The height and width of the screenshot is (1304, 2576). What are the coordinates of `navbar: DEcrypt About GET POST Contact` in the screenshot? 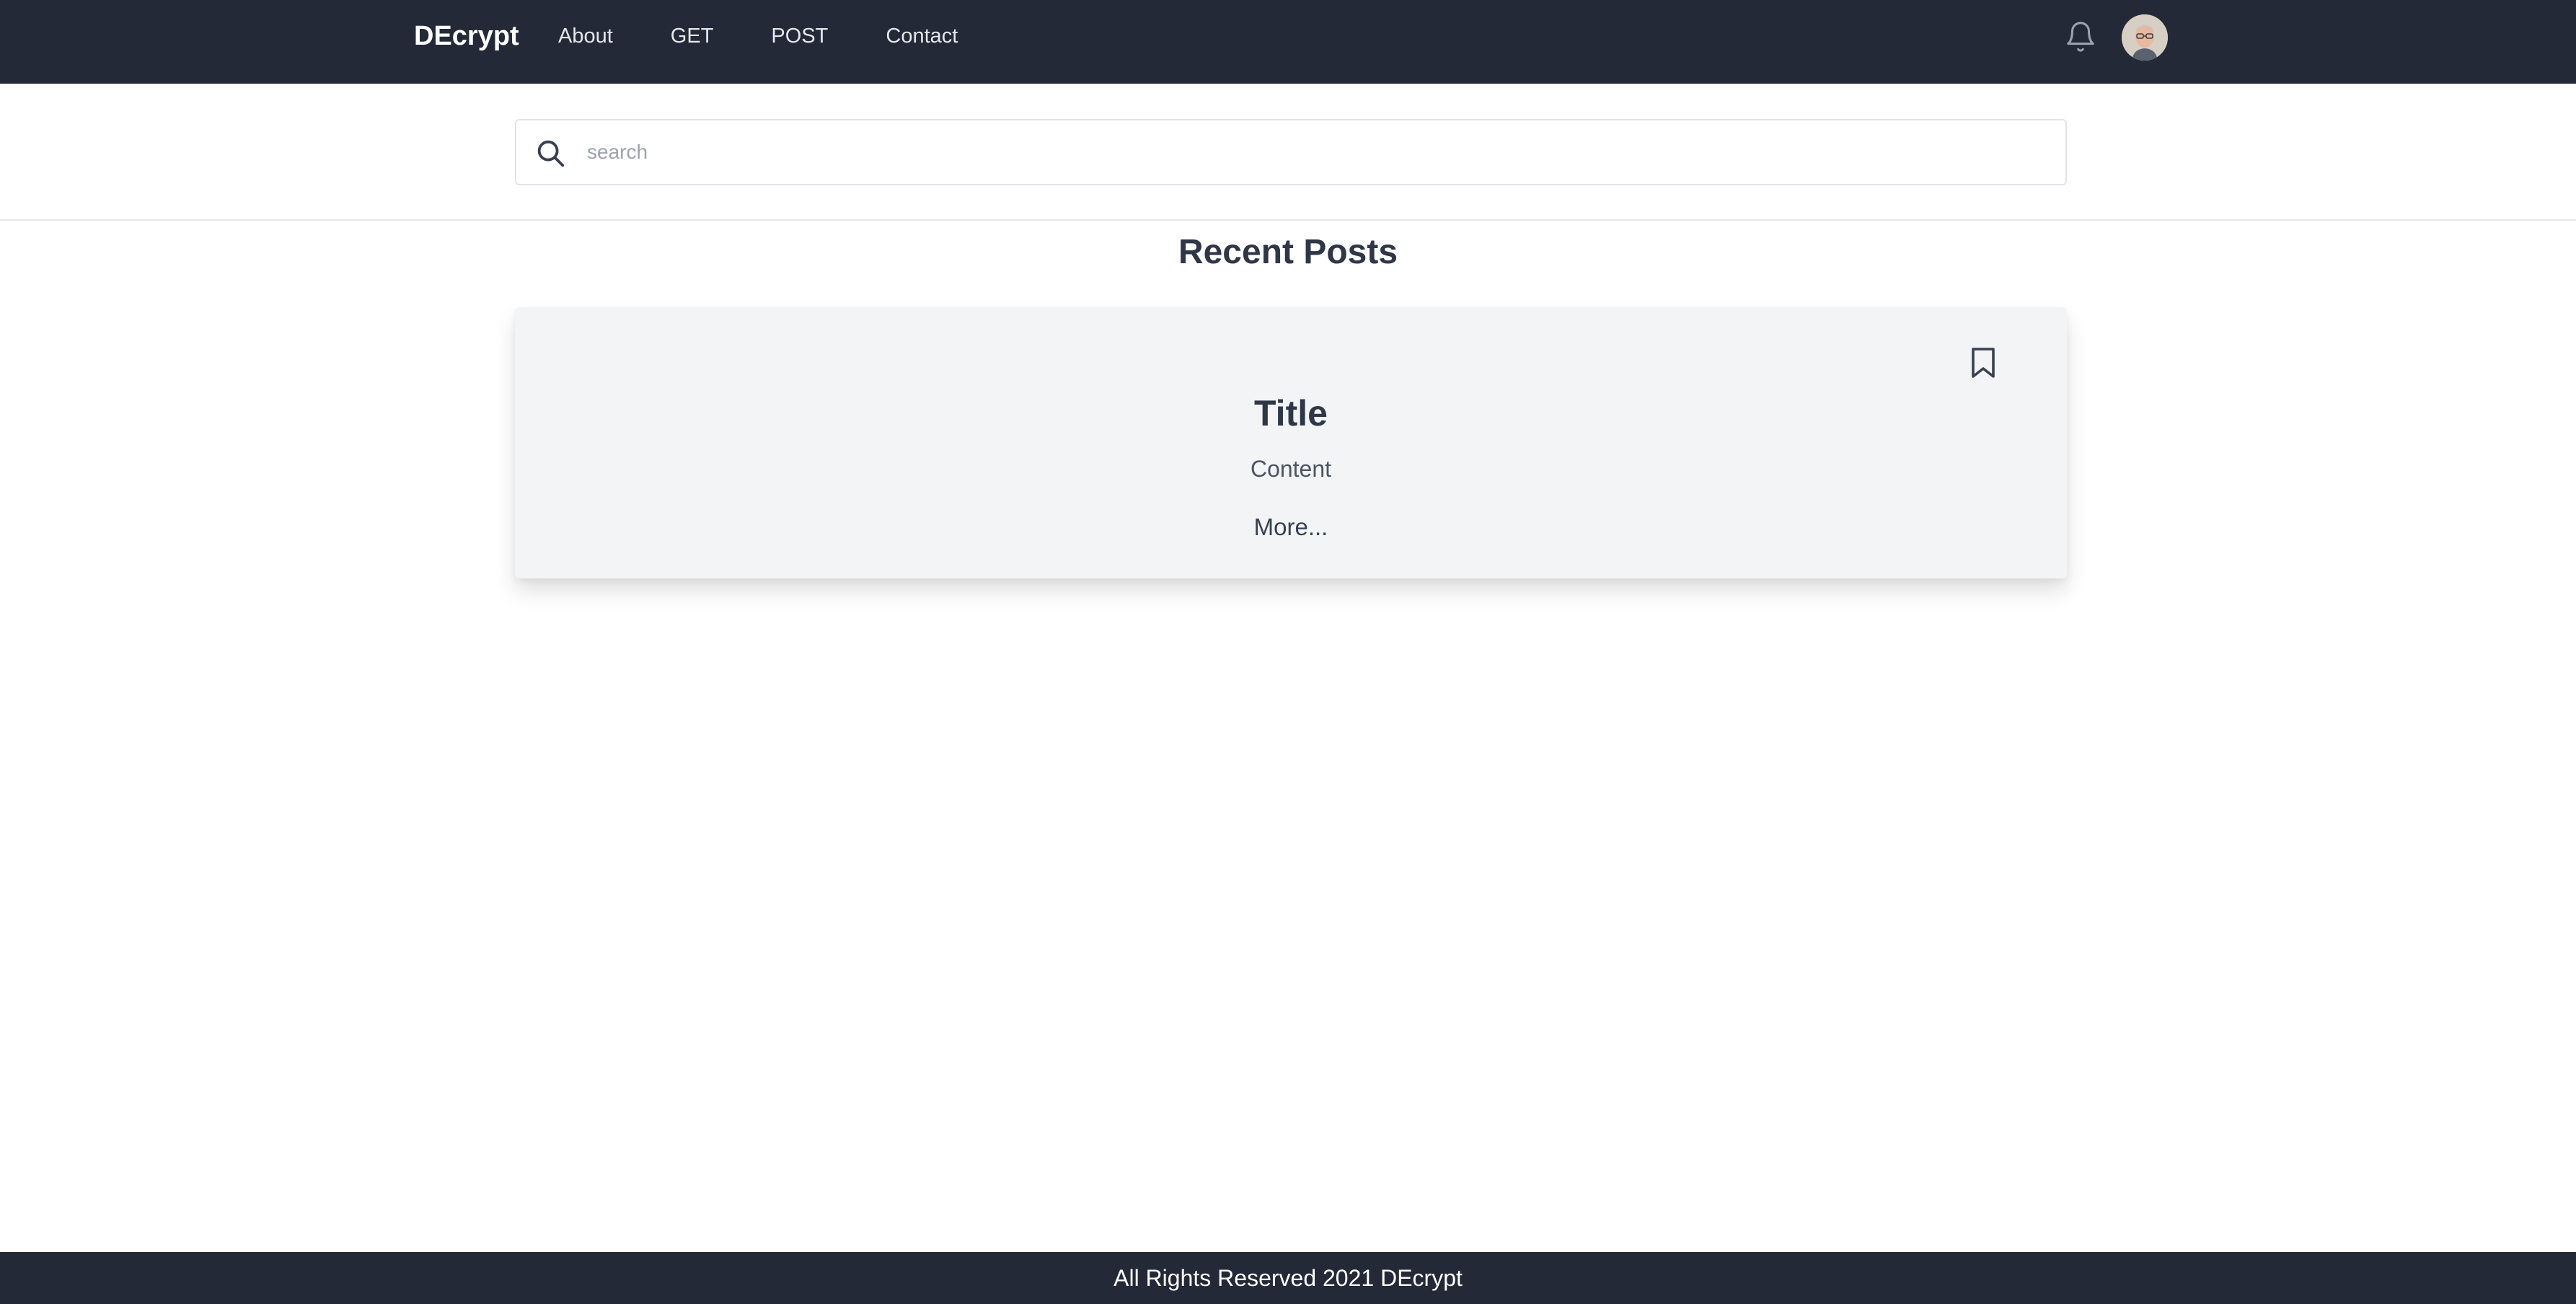 It's located at (1288, 42).